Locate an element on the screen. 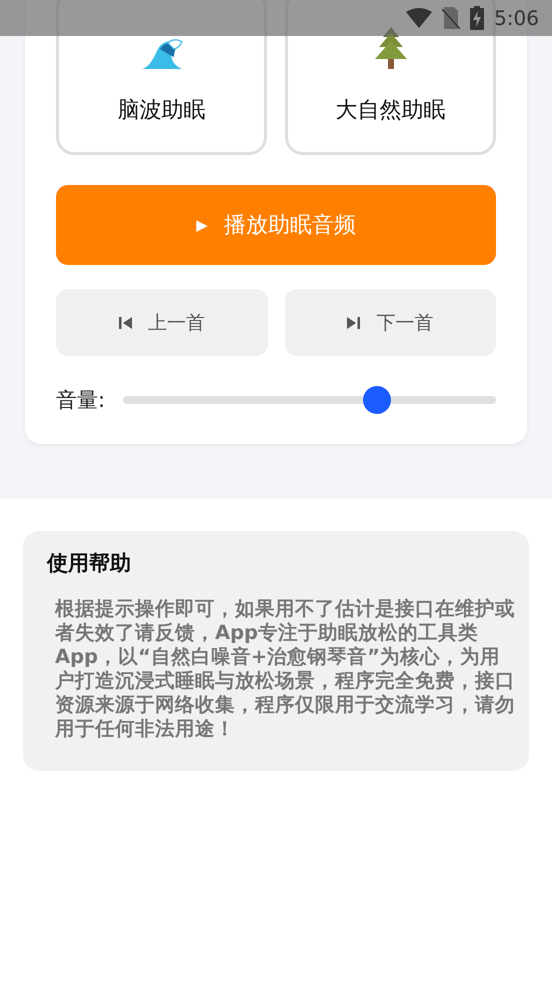  skip-forward-icon is located at coordinates (353, 322).